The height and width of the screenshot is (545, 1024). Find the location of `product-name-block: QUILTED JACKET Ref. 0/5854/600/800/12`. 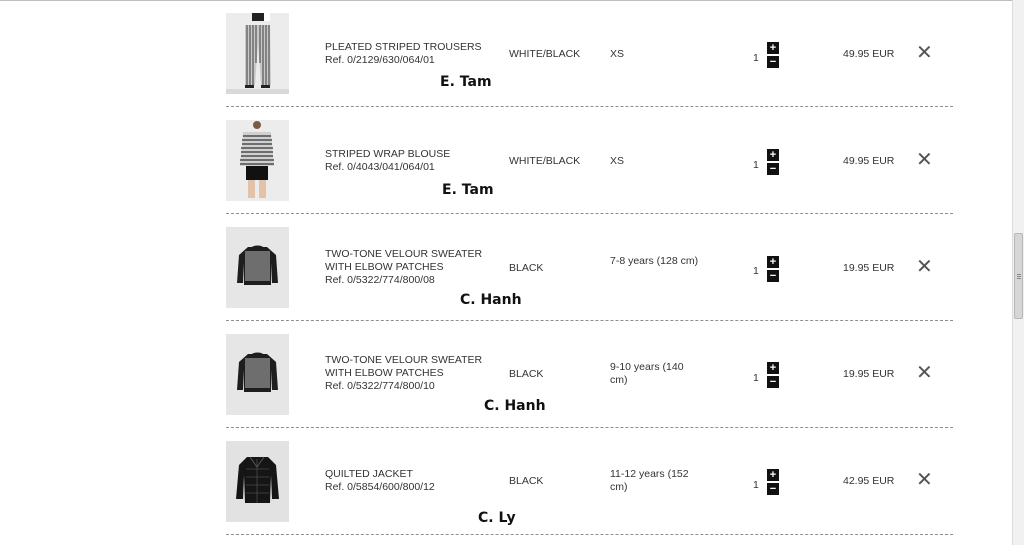

product-name-block: QUILTED JACKET Ref. 0/5854/600/800/12 is located at coordinates (410, 481).